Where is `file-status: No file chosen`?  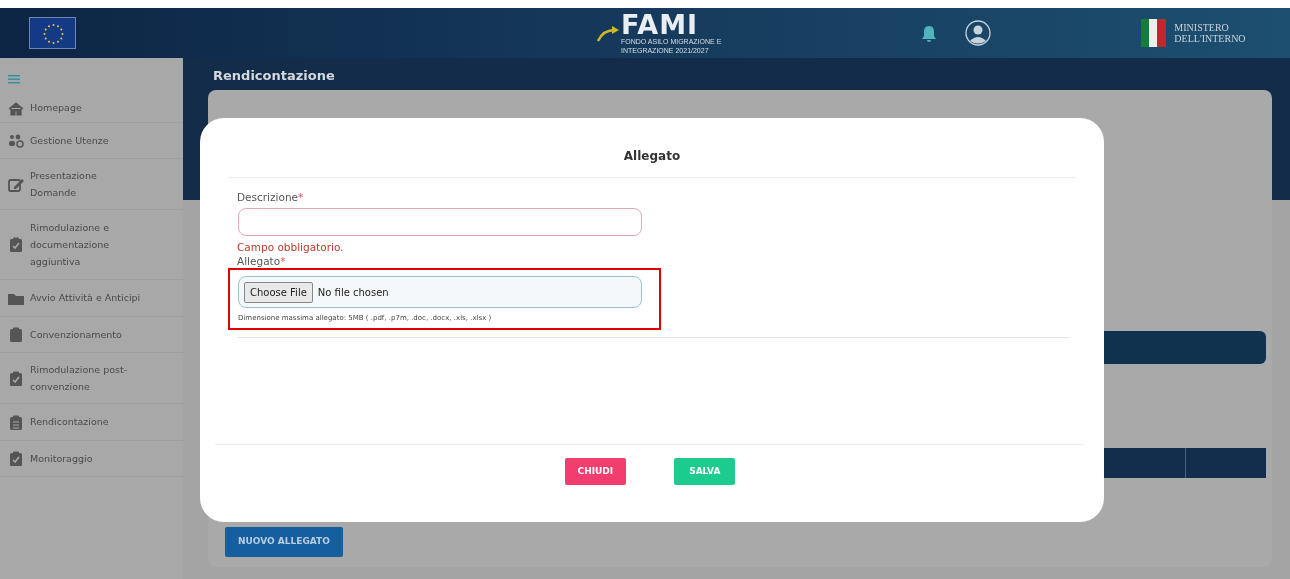 file-status: No file chosen is located at coordinates (353, 292).